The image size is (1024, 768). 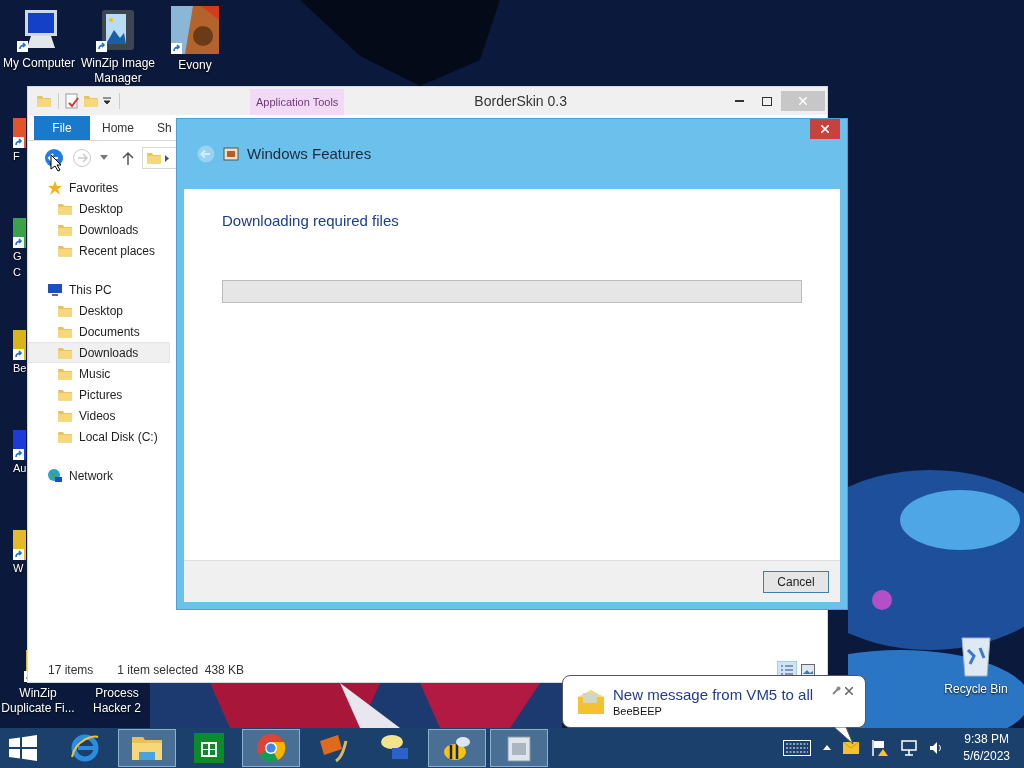 I want to click on ribbon-tab: File, so click(x=62, y=128).